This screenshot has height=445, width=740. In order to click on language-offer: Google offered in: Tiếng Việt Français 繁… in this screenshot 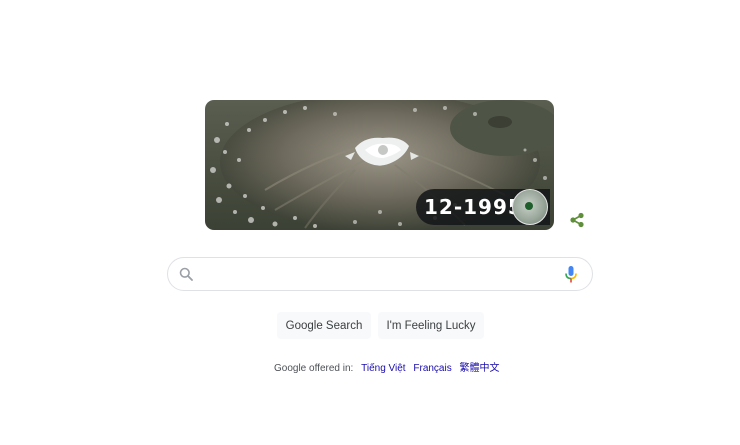, I will do `click(387, 366)`.